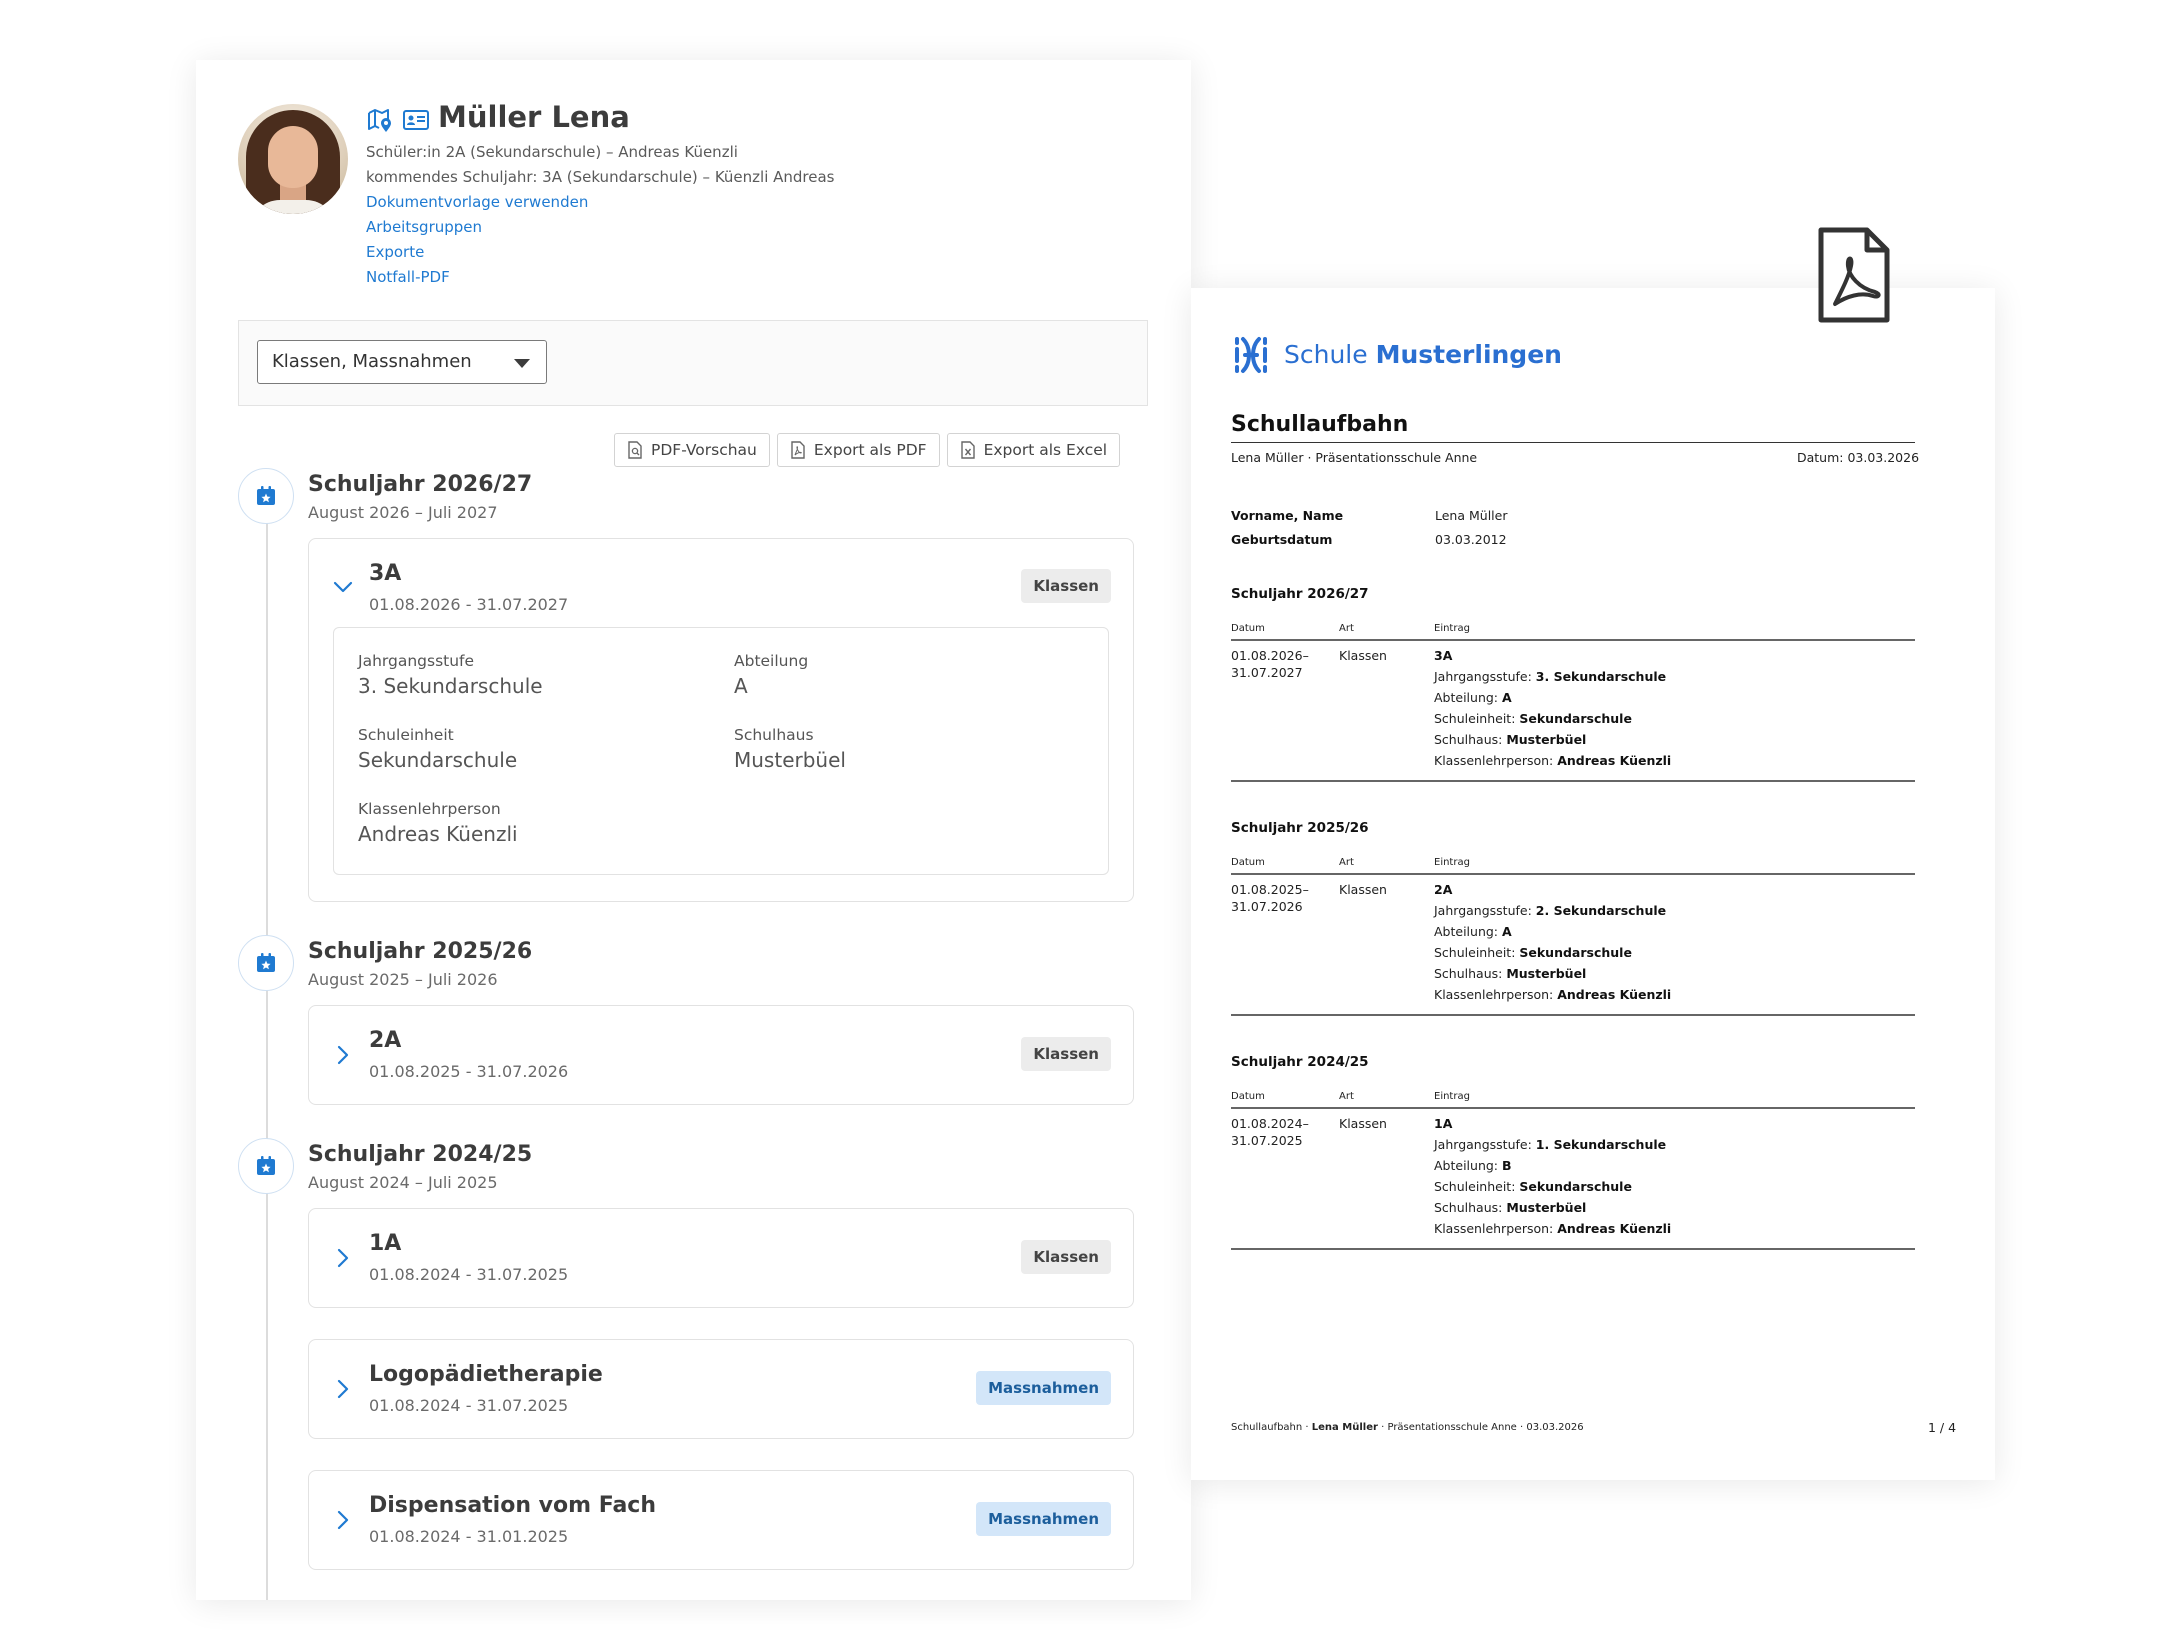 The width and height of the screenshot is (2160, 1650). Describe the element at coordinates (692, 450) in the screenshot. I see `pdf-preview-button: PDF-Vorschau` at that location.